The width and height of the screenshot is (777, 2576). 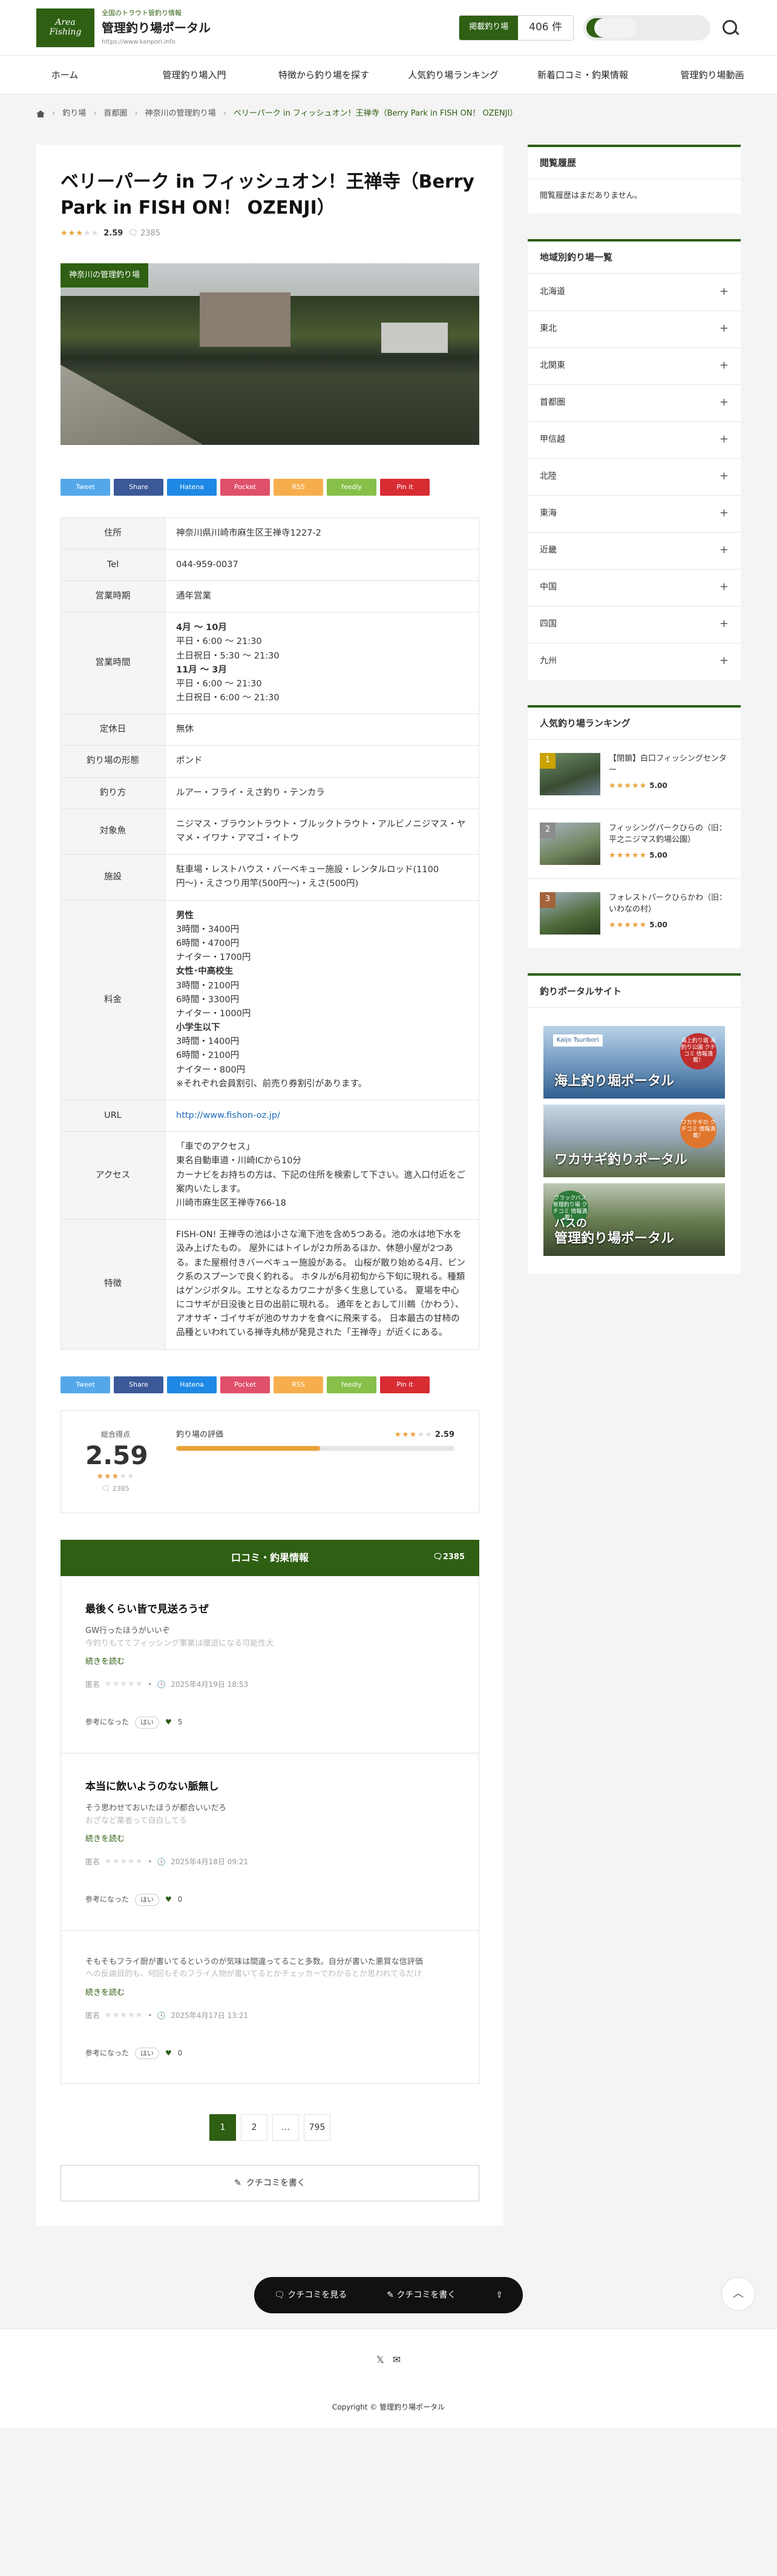 What do you see at coordinates (738, 2294) in the screenshot?
I see `back-to-top-button: ︿` at bounding box center [738, 2294].